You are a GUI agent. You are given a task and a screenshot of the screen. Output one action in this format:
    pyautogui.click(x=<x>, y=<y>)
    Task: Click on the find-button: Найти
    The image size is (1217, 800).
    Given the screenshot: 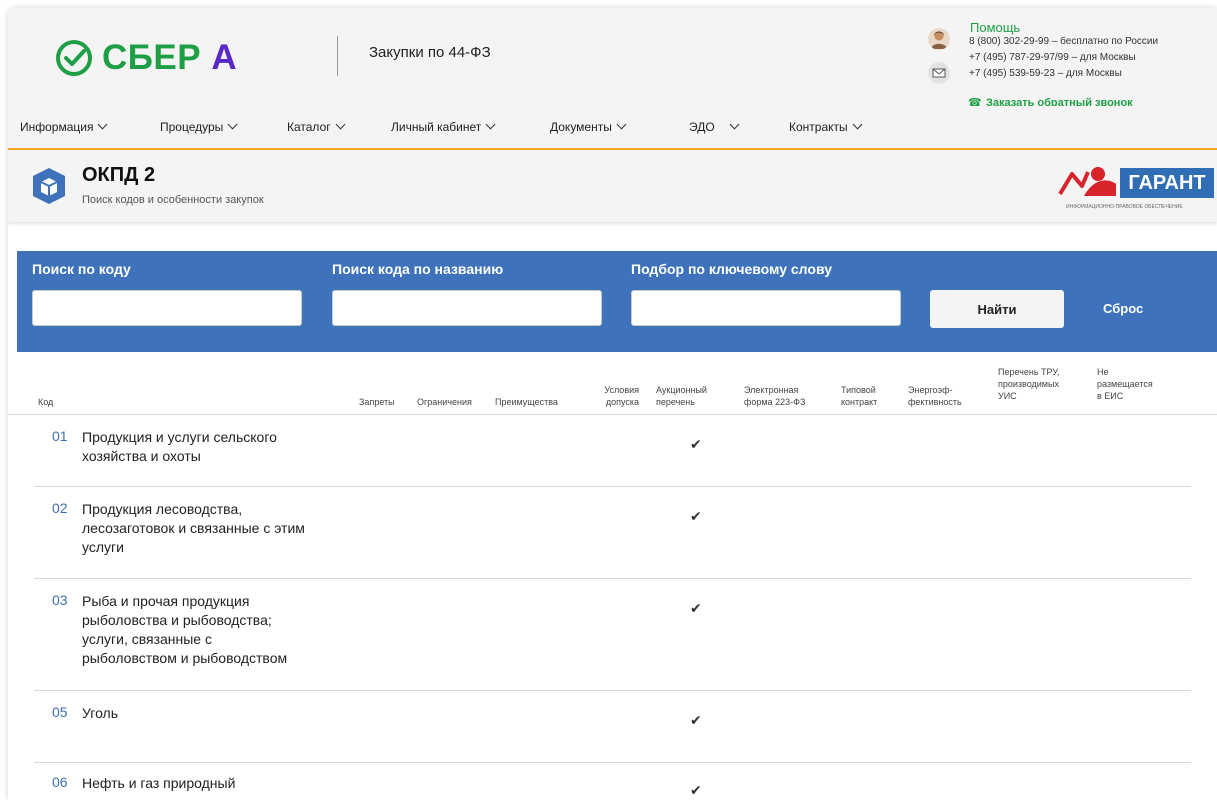 What is the action you would take?
    pyautogui.click(x=997, y=309)
    